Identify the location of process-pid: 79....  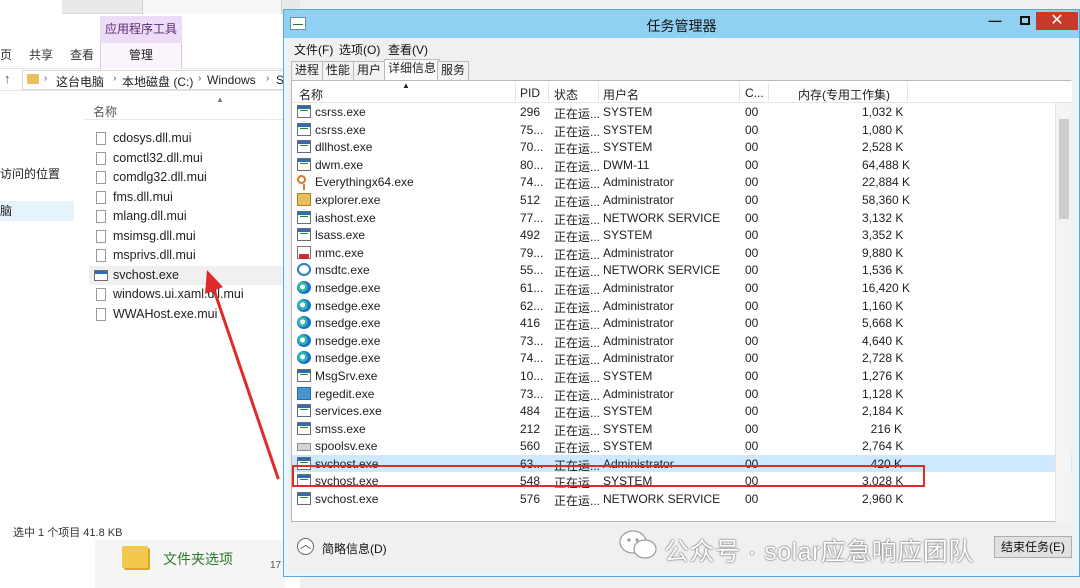
(532, 252).